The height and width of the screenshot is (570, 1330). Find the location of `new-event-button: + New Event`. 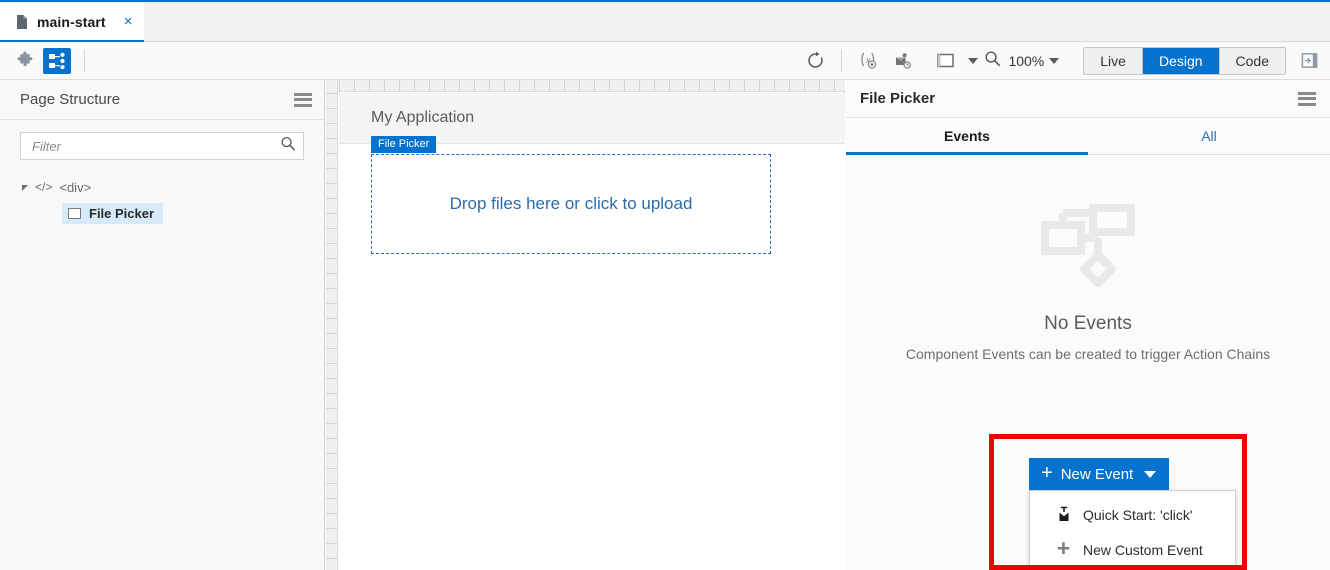

new-event-button: + New Event is located at coordinates (1099, 474).